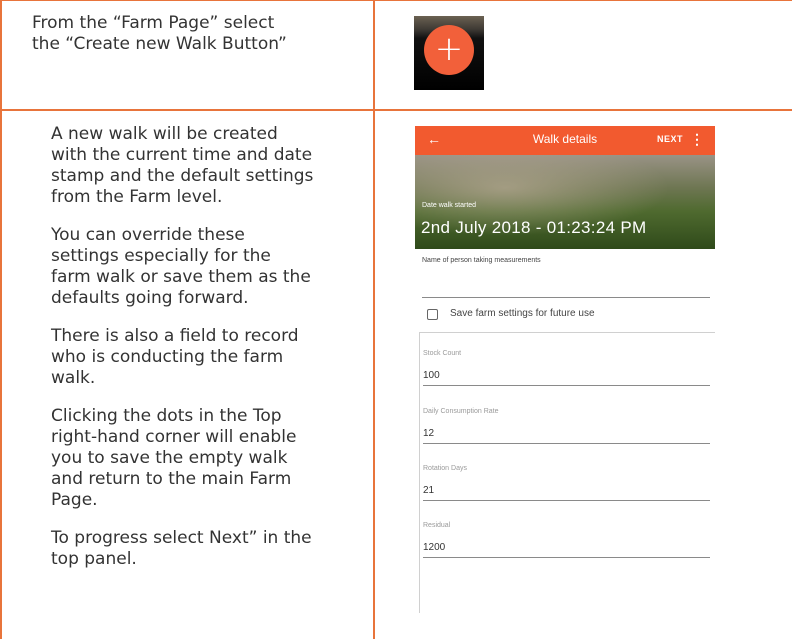  I want to click on text-line: walk., so click(73, 378).